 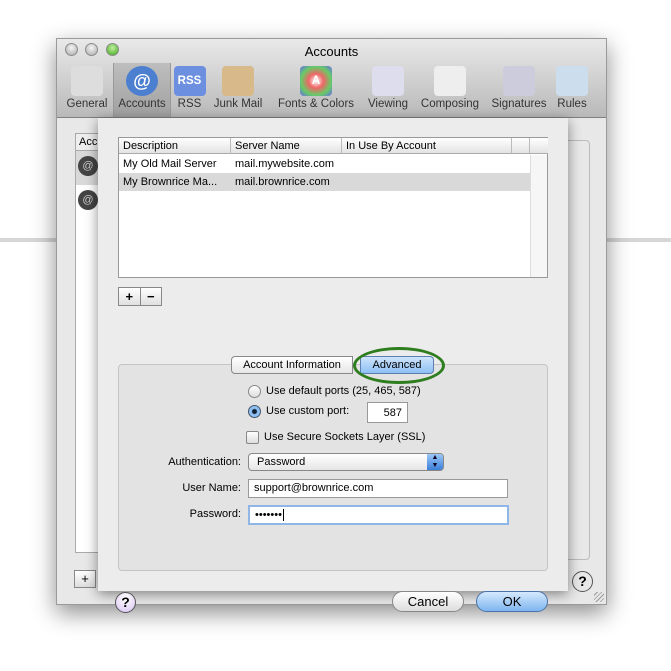 I want to click on toolbar-label: Fonts & Colors, so click(x=316, y=104).